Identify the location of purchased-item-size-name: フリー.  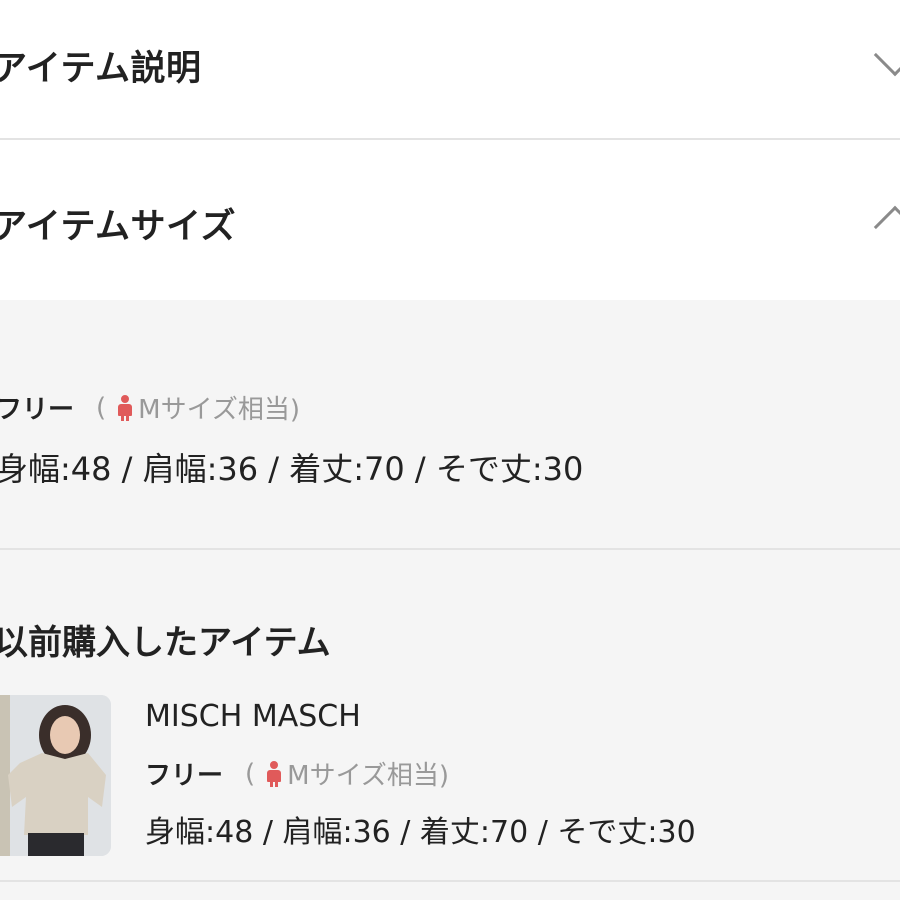
(184, 776).